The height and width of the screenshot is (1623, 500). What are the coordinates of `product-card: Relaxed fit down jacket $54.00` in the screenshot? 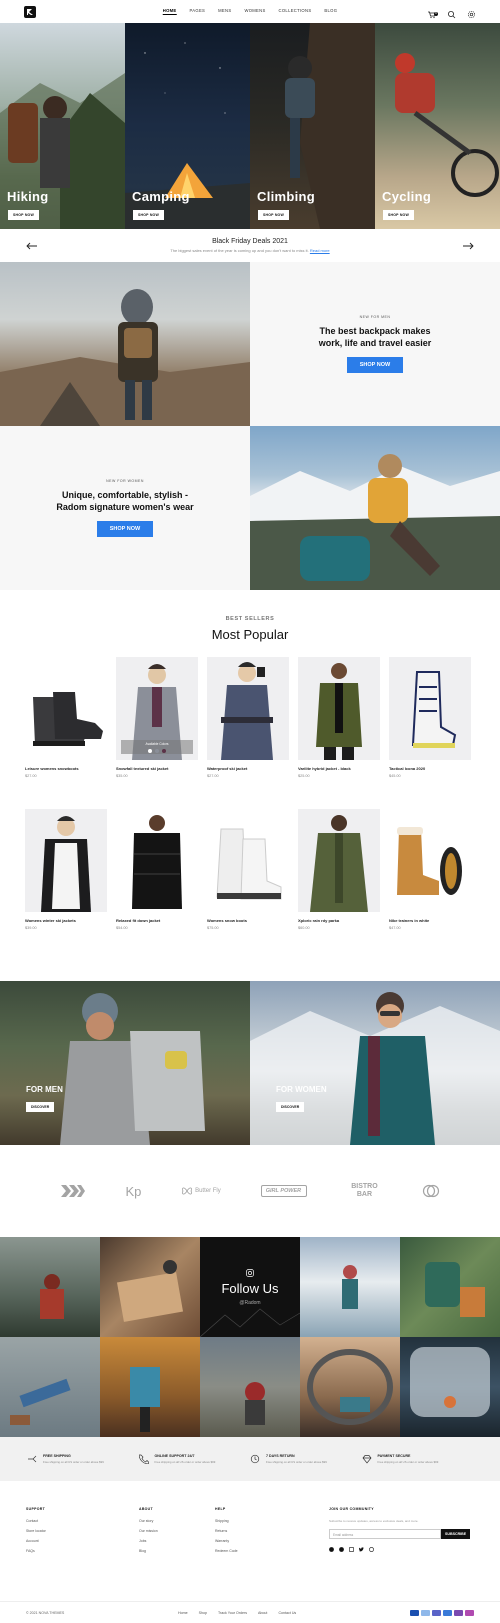 It's located at (157, 885).